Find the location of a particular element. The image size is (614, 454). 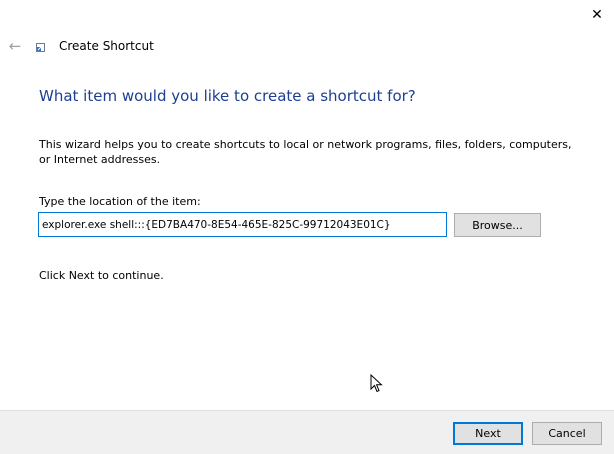

location-input is located at coordinates (242, 224).